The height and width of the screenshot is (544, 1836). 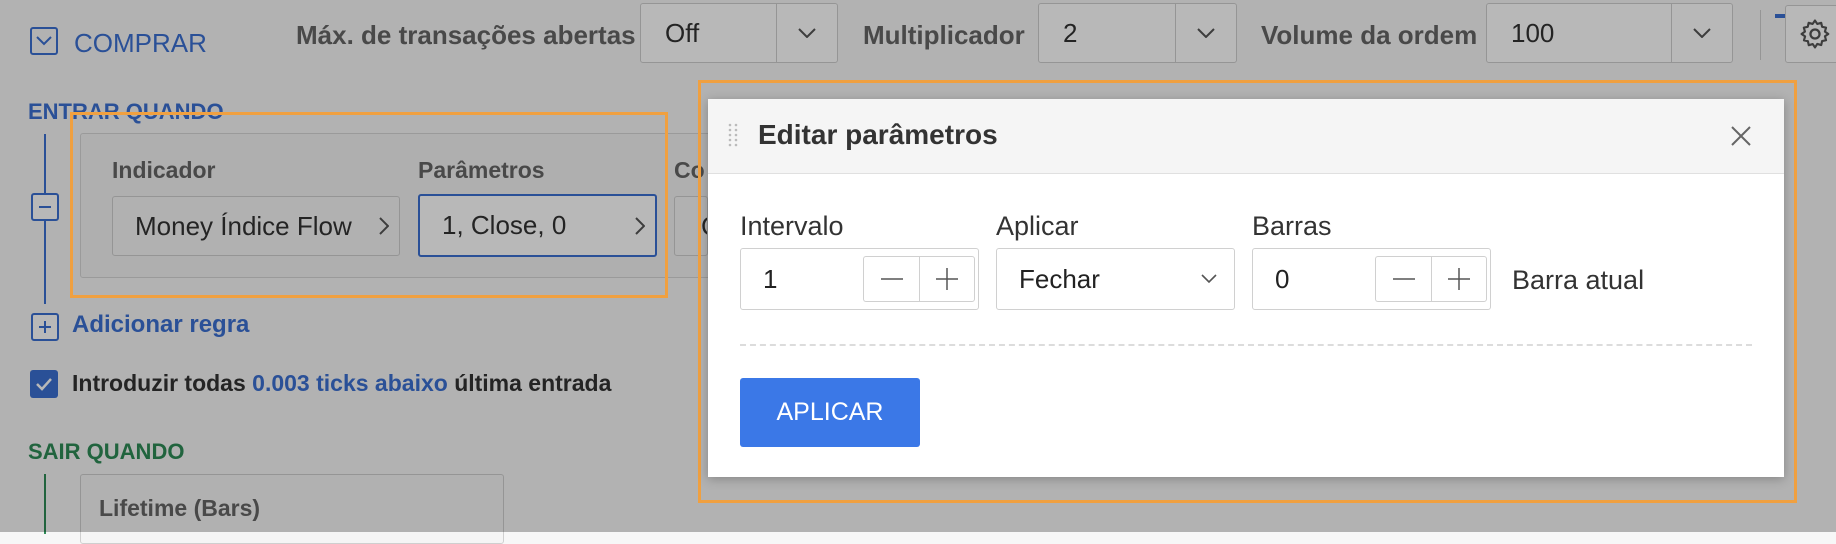 What do you see at coordinates (802, 279) in the screenshot?
I see `interval-value: 1` at bounding box center [802, 279].